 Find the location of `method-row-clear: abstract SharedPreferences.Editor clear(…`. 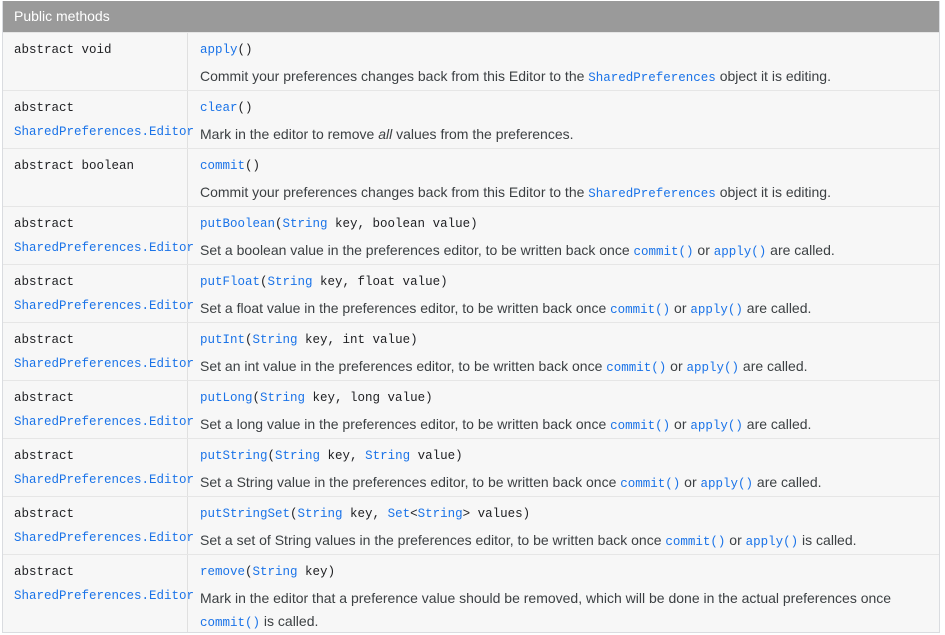

method-row-clear: abstract SharedPreferences.Editor clear(… is located at coordinates (471, 119).